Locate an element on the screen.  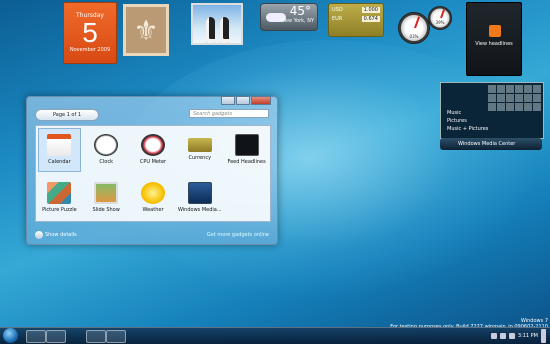
system-tray: 3:11 PM is located at coordinates (518, 336).